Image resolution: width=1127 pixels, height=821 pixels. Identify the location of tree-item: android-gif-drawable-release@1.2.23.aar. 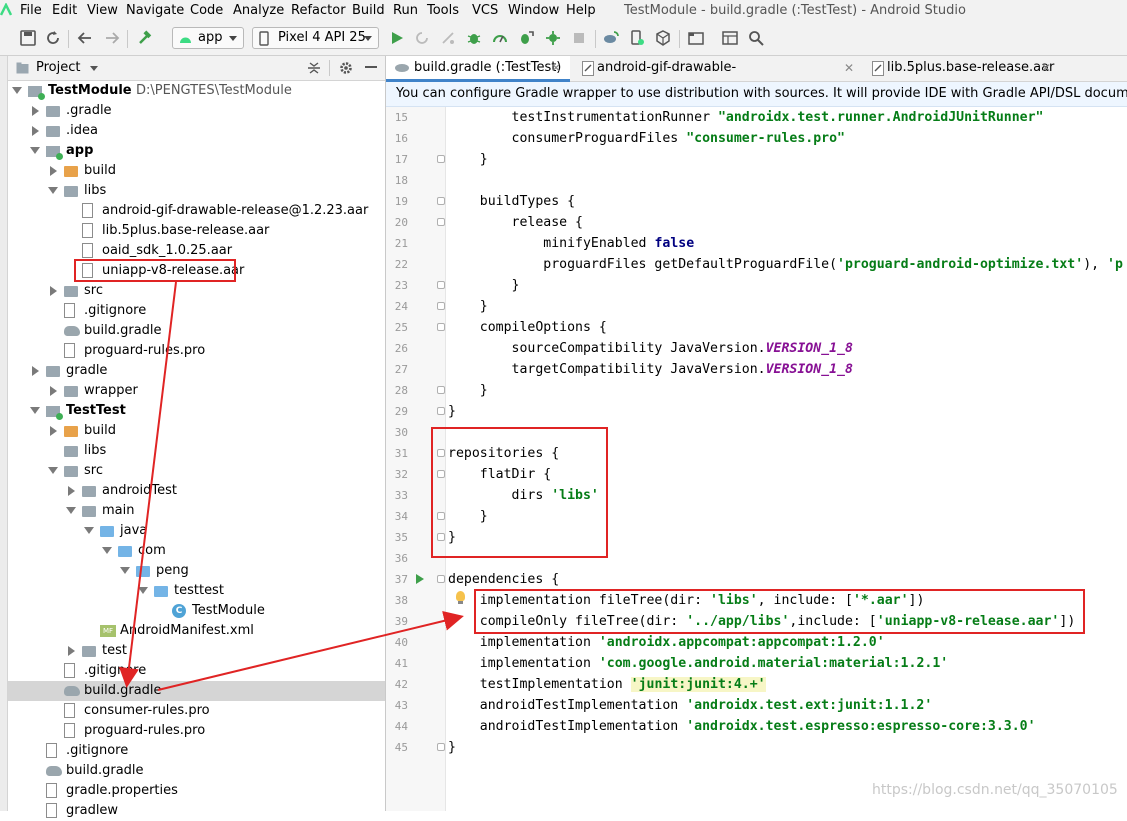
(196, 211).